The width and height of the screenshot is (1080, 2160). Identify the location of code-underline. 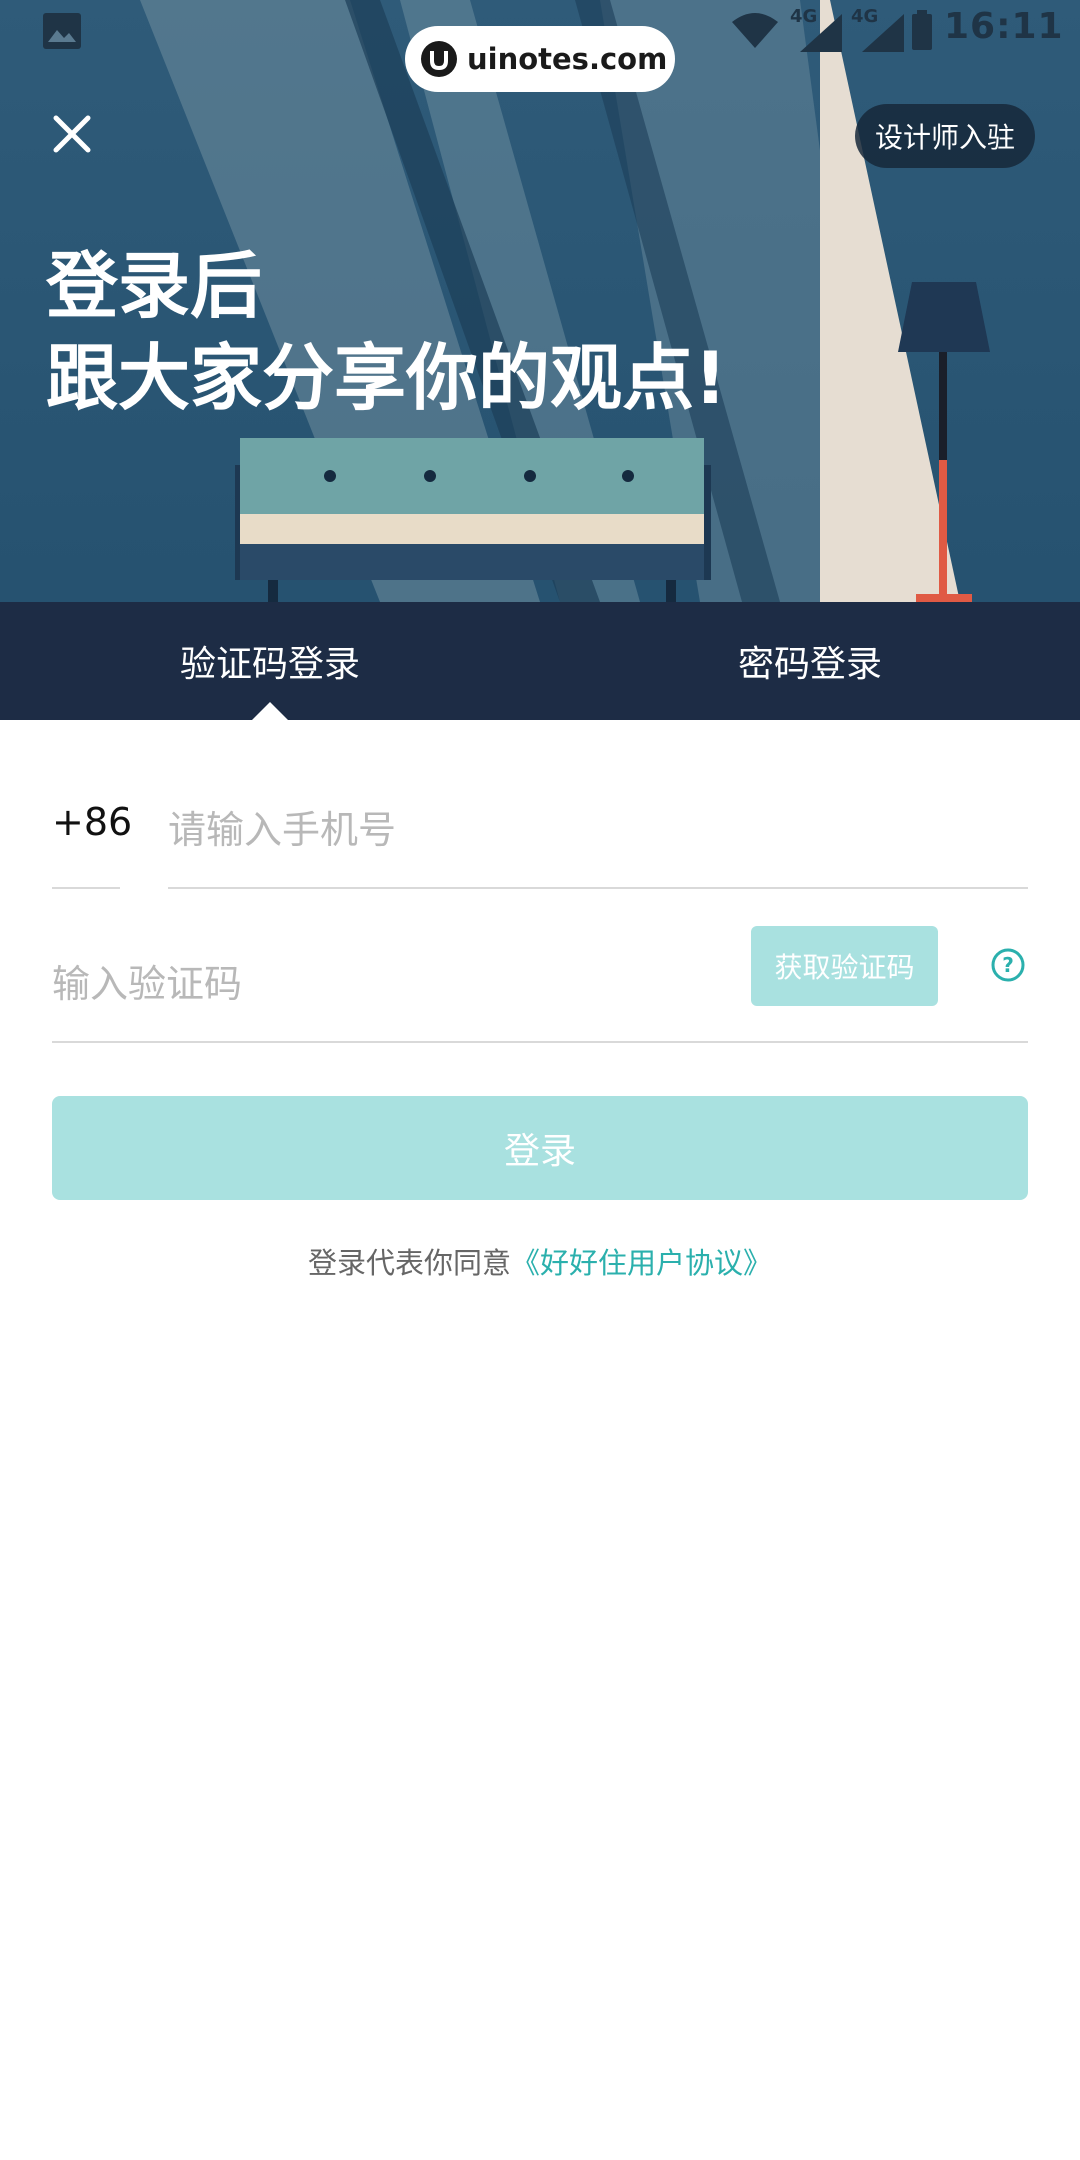
(540, 1042).